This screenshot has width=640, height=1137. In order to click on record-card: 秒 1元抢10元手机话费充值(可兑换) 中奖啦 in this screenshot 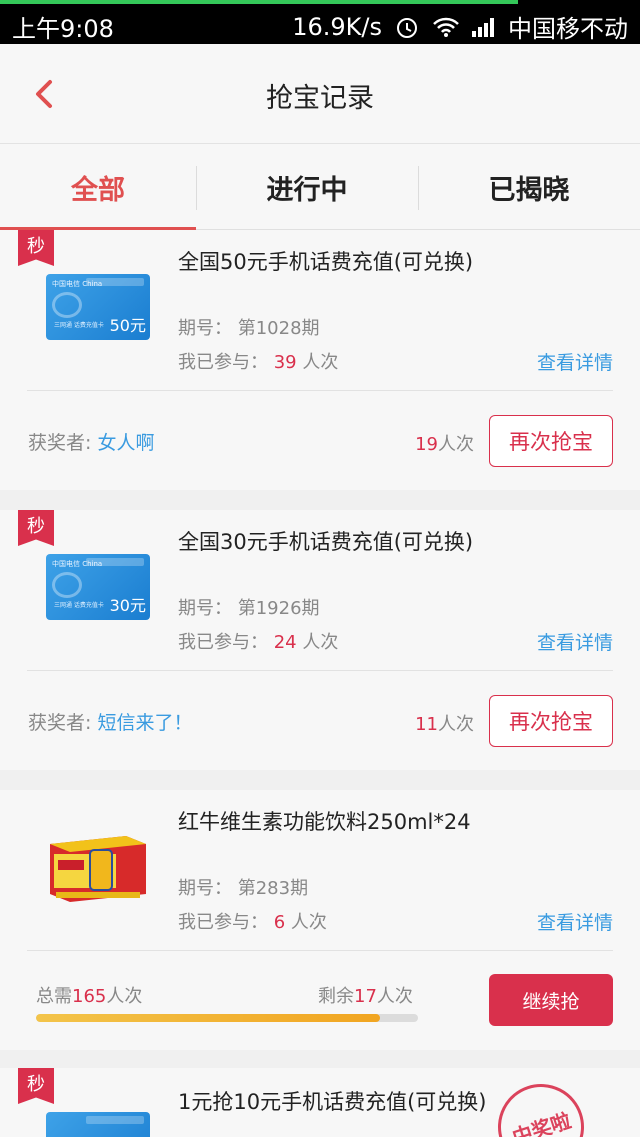, I will do `click(320, 1102)`.